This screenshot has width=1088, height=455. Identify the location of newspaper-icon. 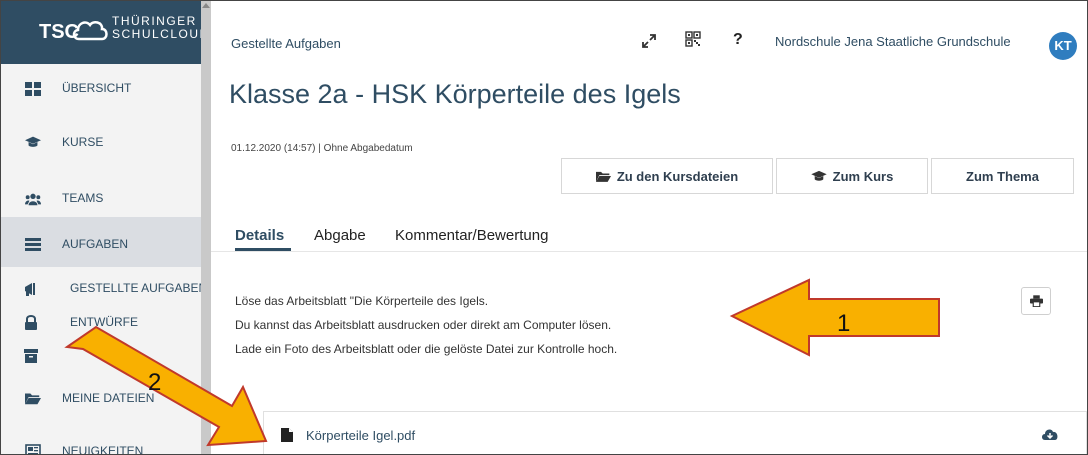
(33, 449).